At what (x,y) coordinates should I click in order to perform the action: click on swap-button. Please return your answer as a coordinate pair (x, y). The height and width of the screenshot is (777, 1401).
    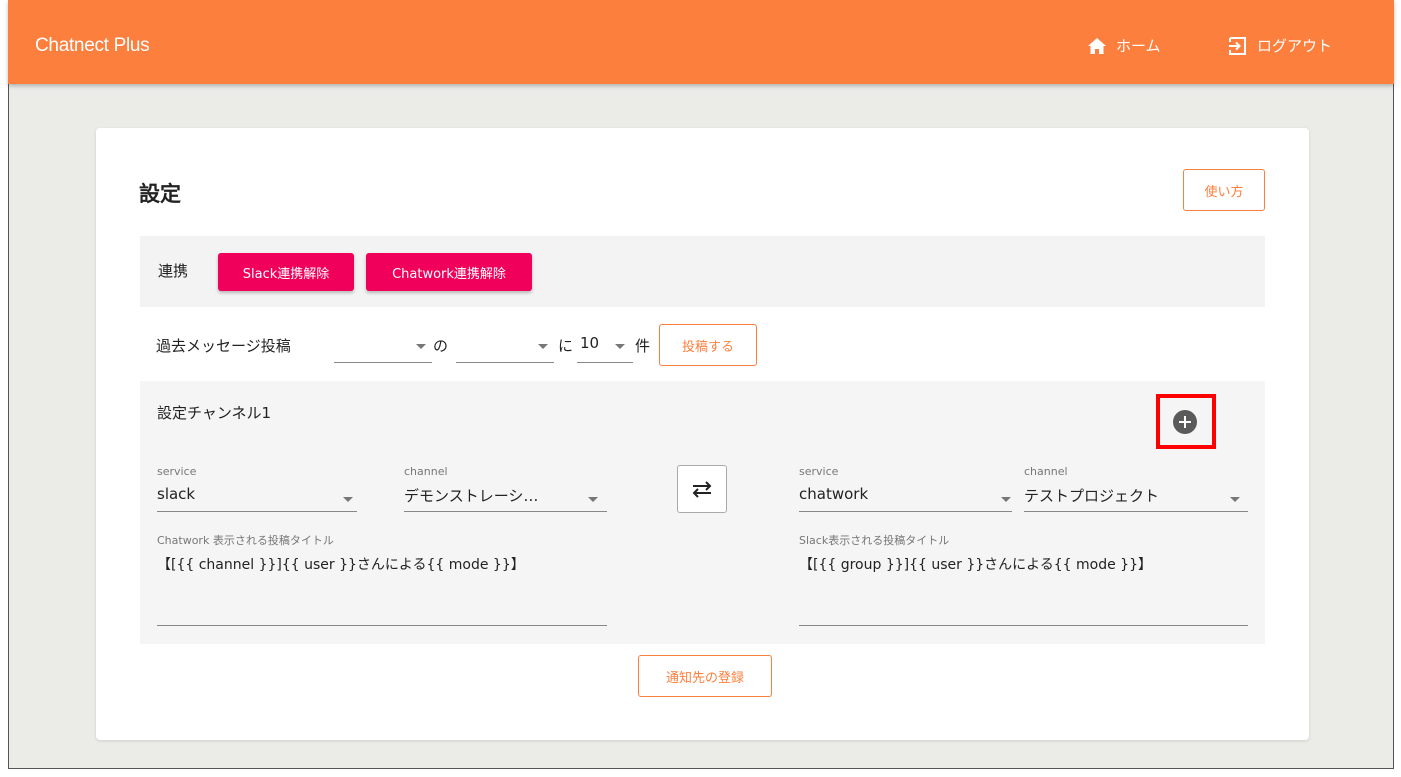
    Looking at the image, I should click on (702, 489).